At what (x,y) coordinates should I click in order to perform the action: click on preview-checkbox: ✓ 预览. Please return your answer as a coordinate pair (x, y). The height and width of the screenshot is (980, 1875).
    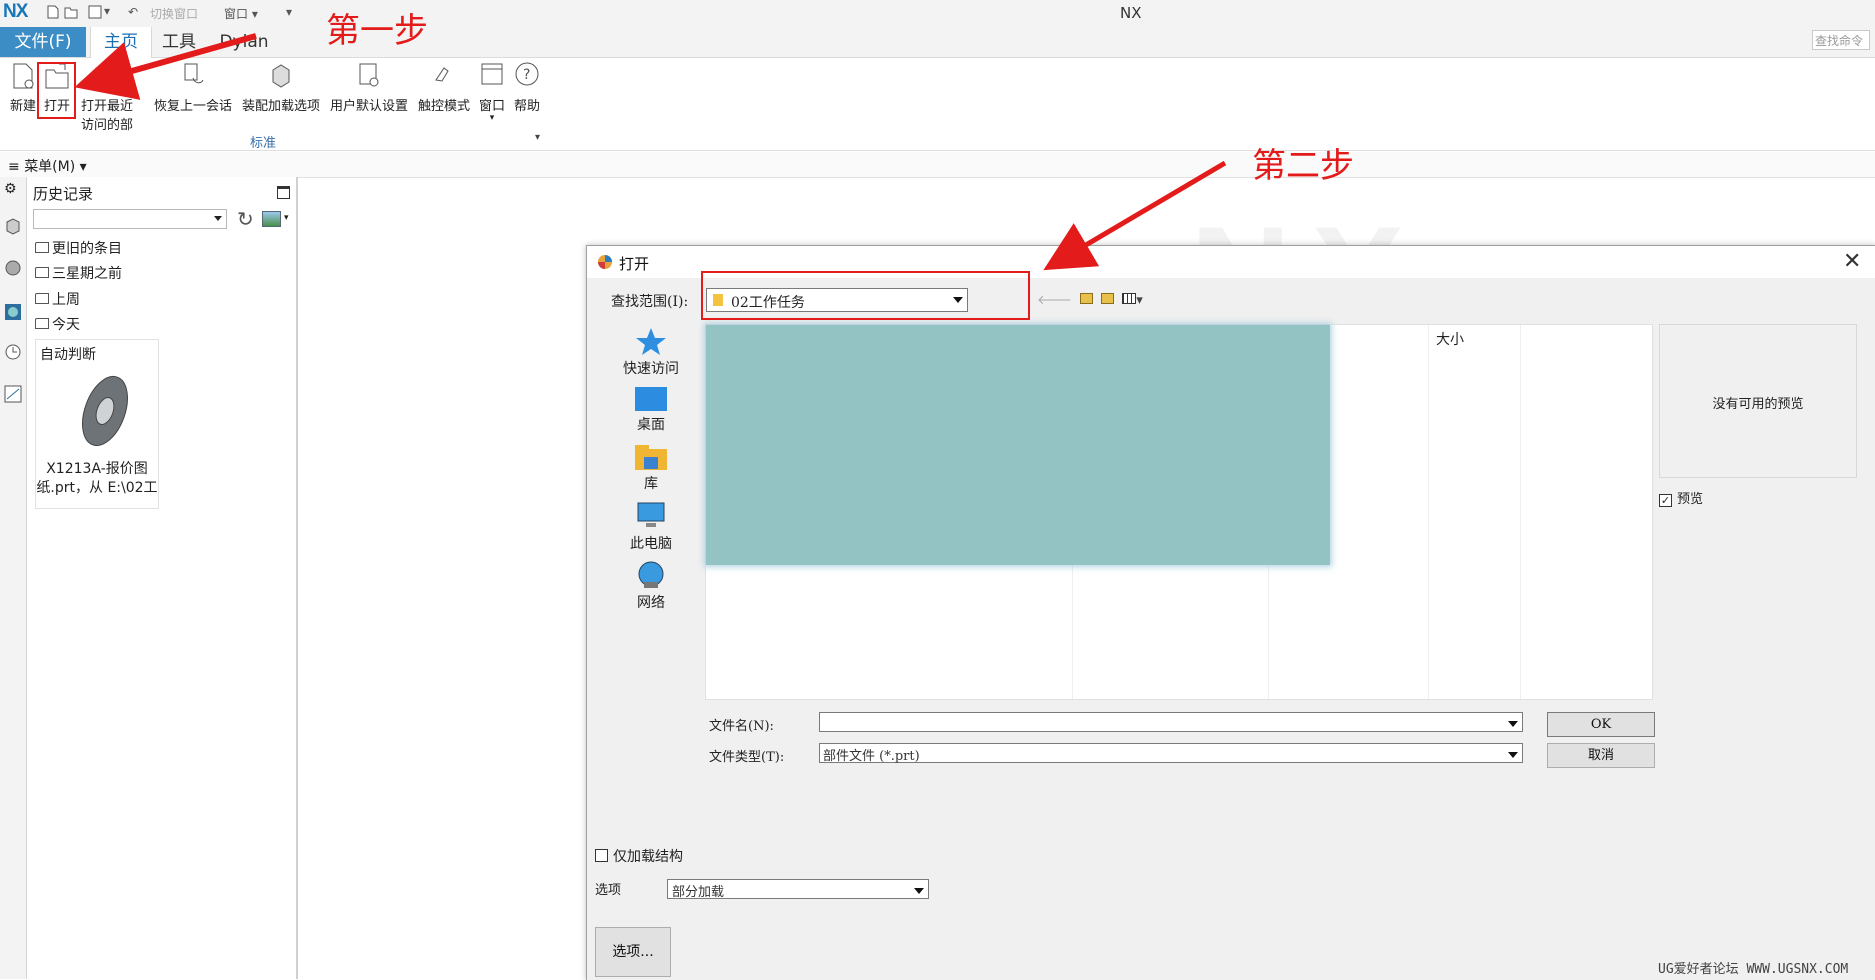
    Looking at the image, I should click on (1681, 497).